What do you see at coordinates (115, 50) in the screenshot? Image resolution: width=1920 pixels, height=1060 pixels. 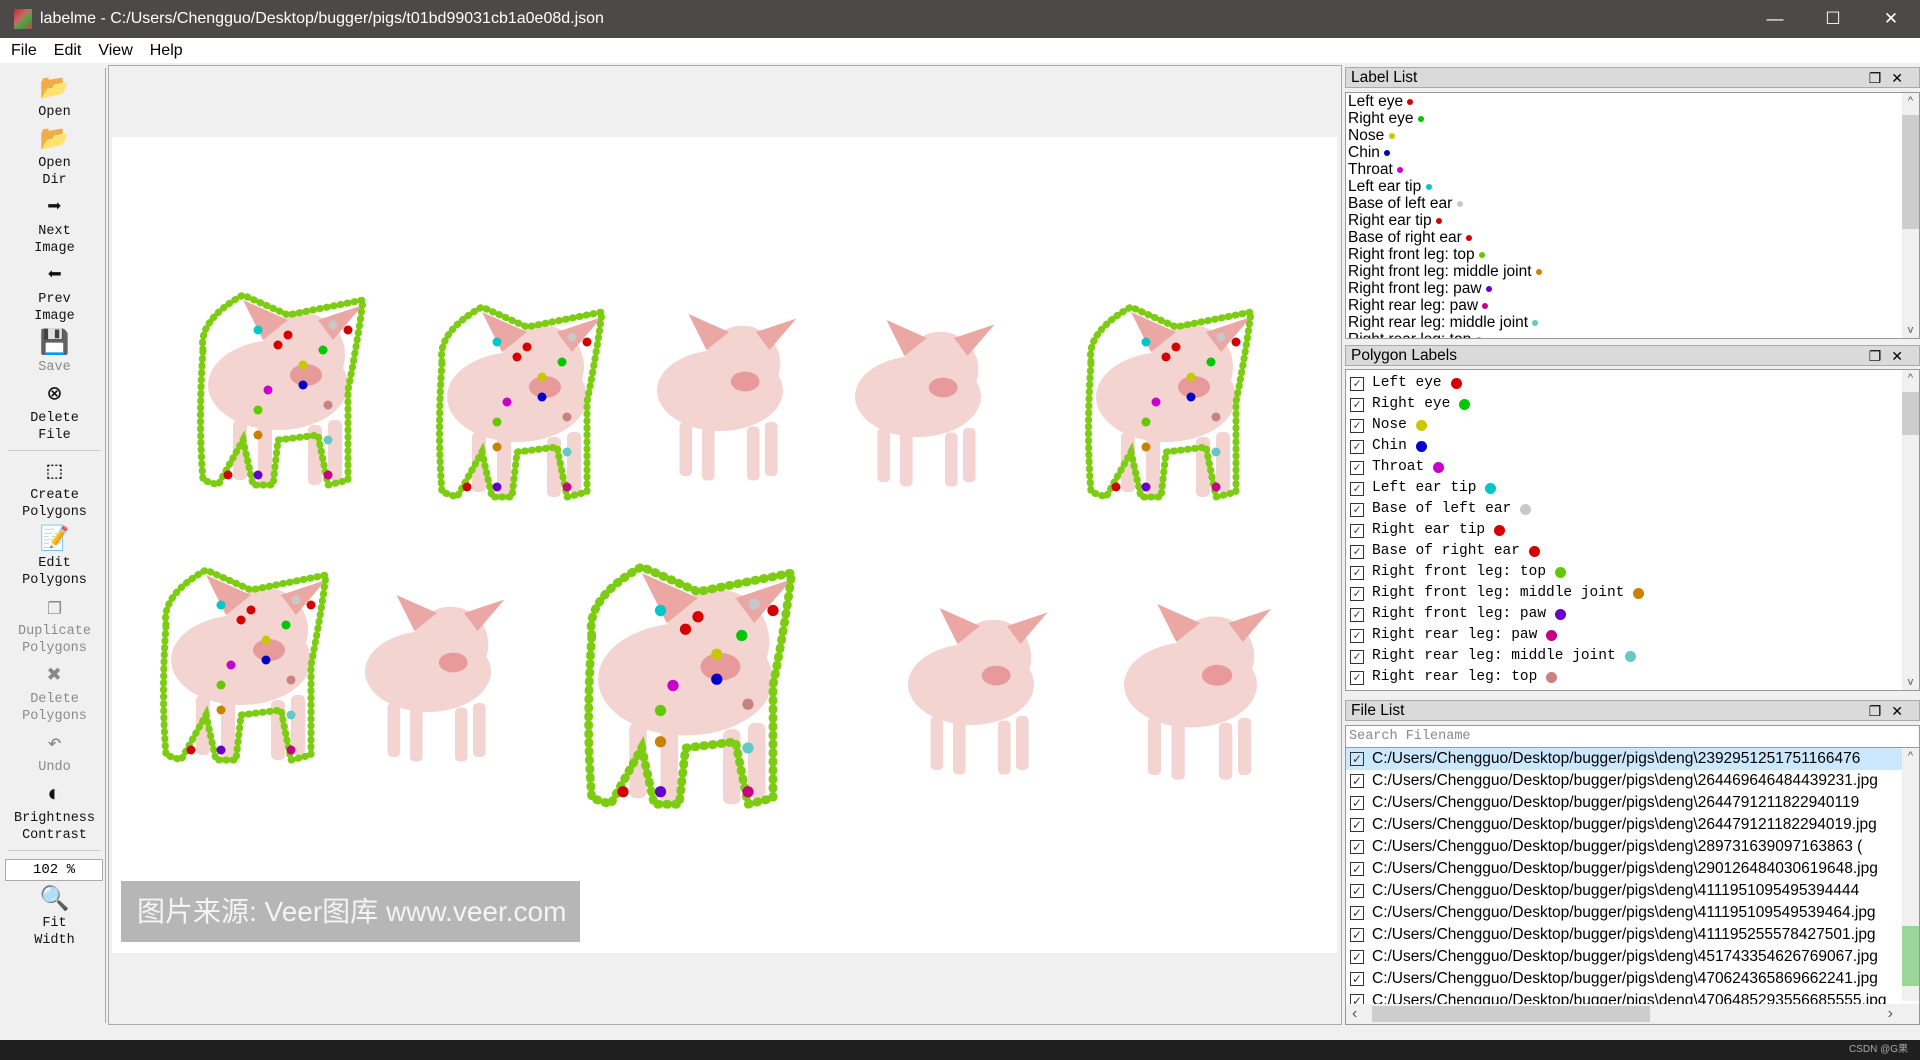 I see `menu-view: View` at bounding box center [115, 50].